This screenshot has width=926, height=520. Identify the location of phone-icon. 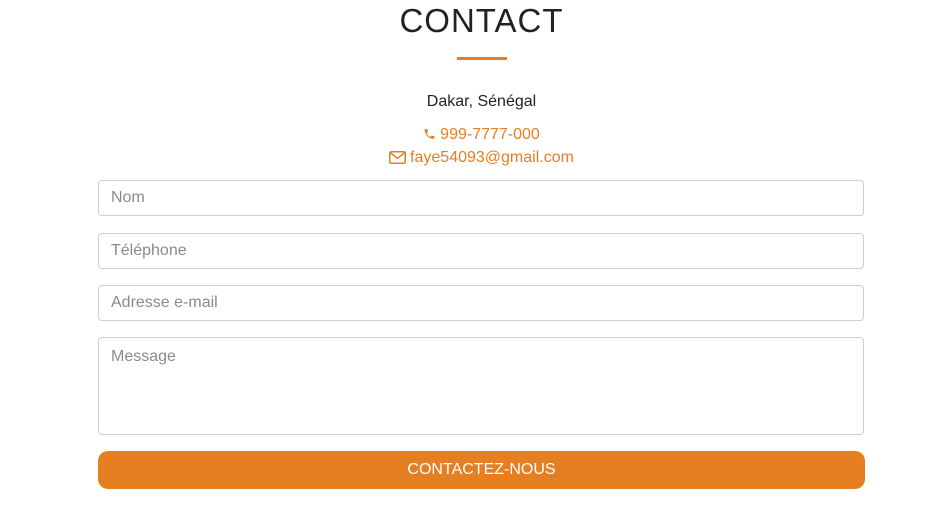
(429, 134).